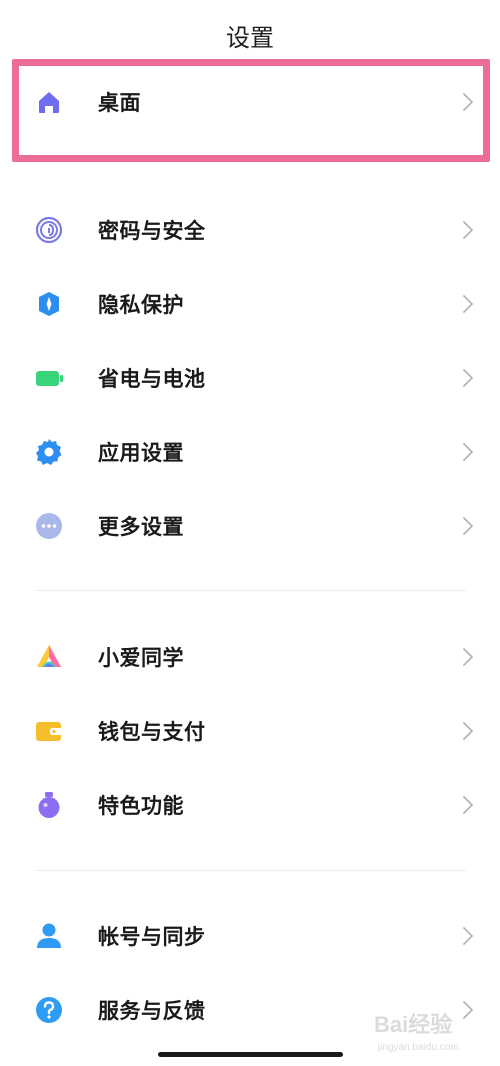  What do you see at coordinates (141, 658) in the screenshot?
I see `settings-item-label: 小爱同学` at bounding box center [141, 658].